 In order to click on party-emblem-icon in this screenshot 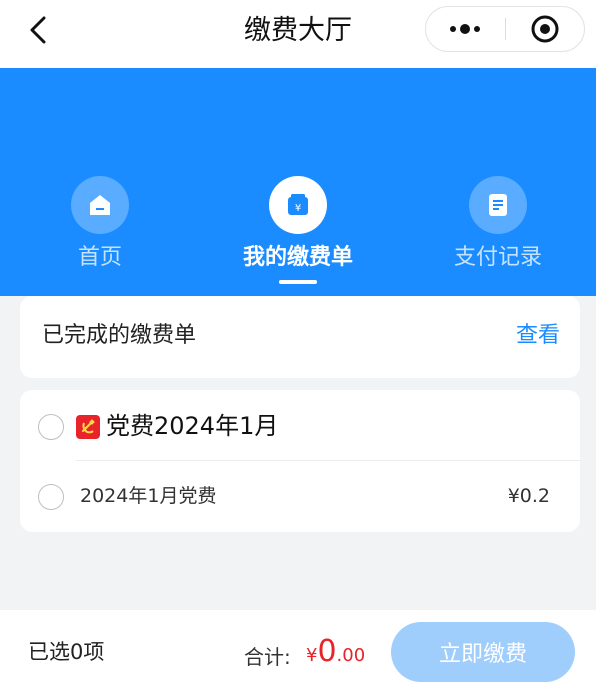, I will do `click(88, 426)`.